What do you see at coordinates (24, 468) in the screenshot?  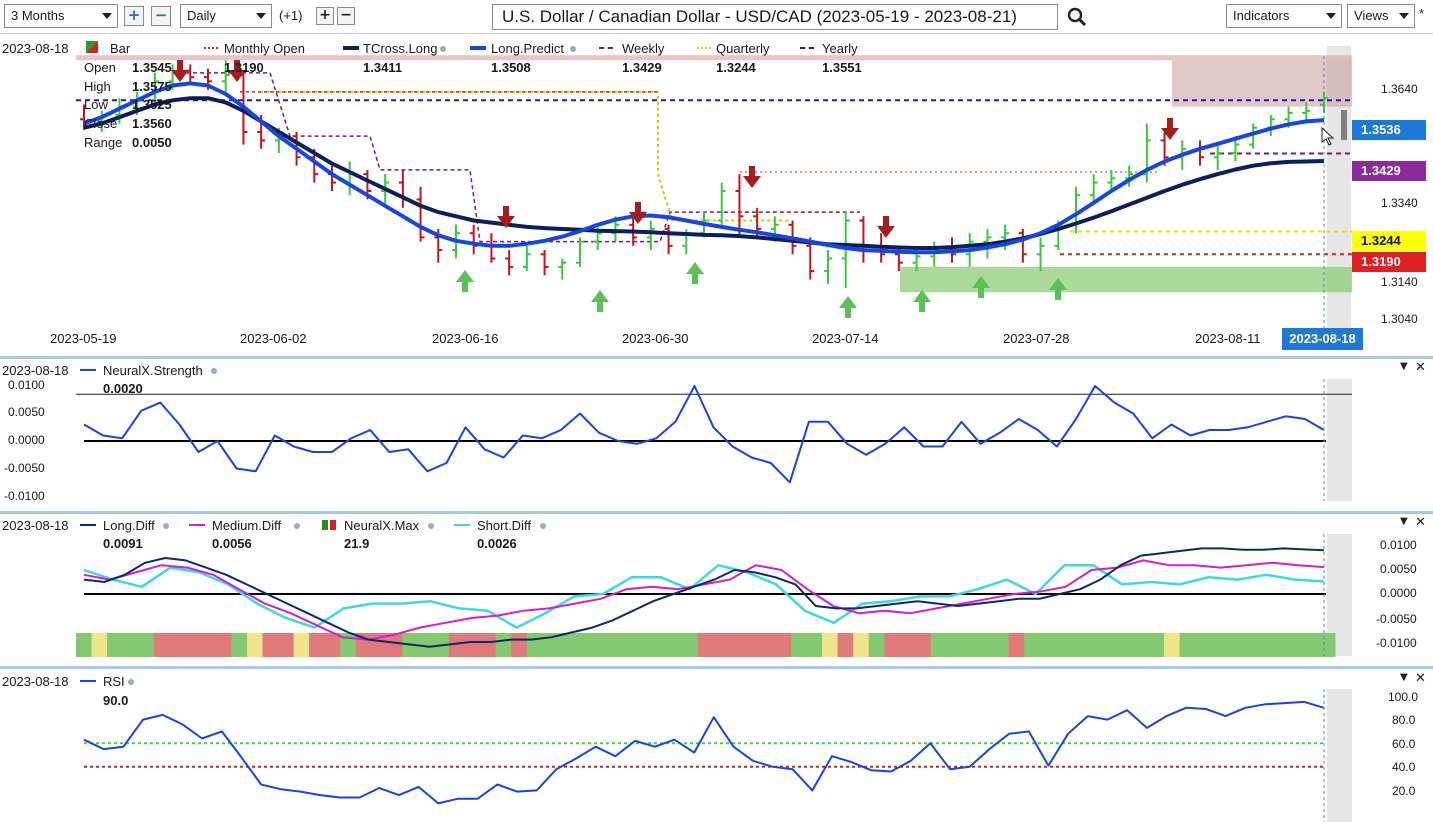 I see `y-tick: -0.0050` at bounding box center [24, 468].